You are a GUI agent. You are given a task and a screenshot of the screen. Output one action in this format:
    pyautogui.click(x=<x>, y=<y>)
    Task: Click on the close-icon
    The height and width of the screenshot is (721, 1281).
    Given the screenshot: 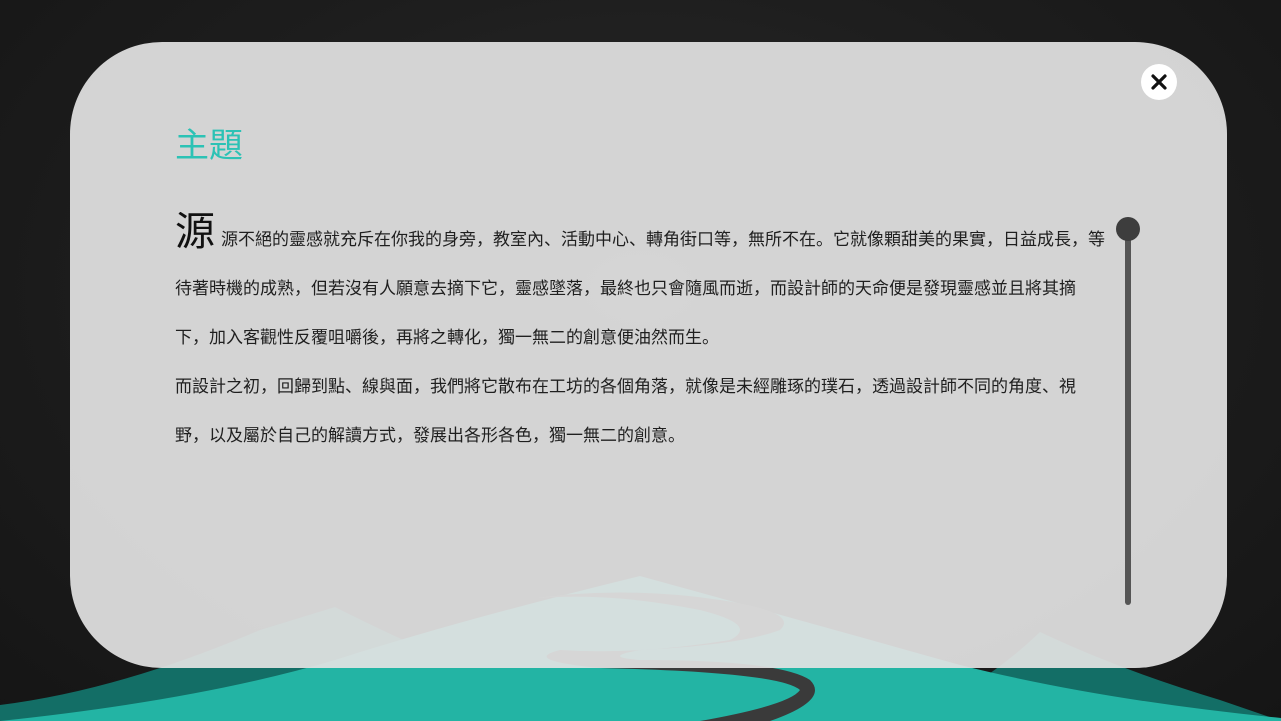 What is the action you would take?
    pyautogui.click(x=1159, y=82)
    